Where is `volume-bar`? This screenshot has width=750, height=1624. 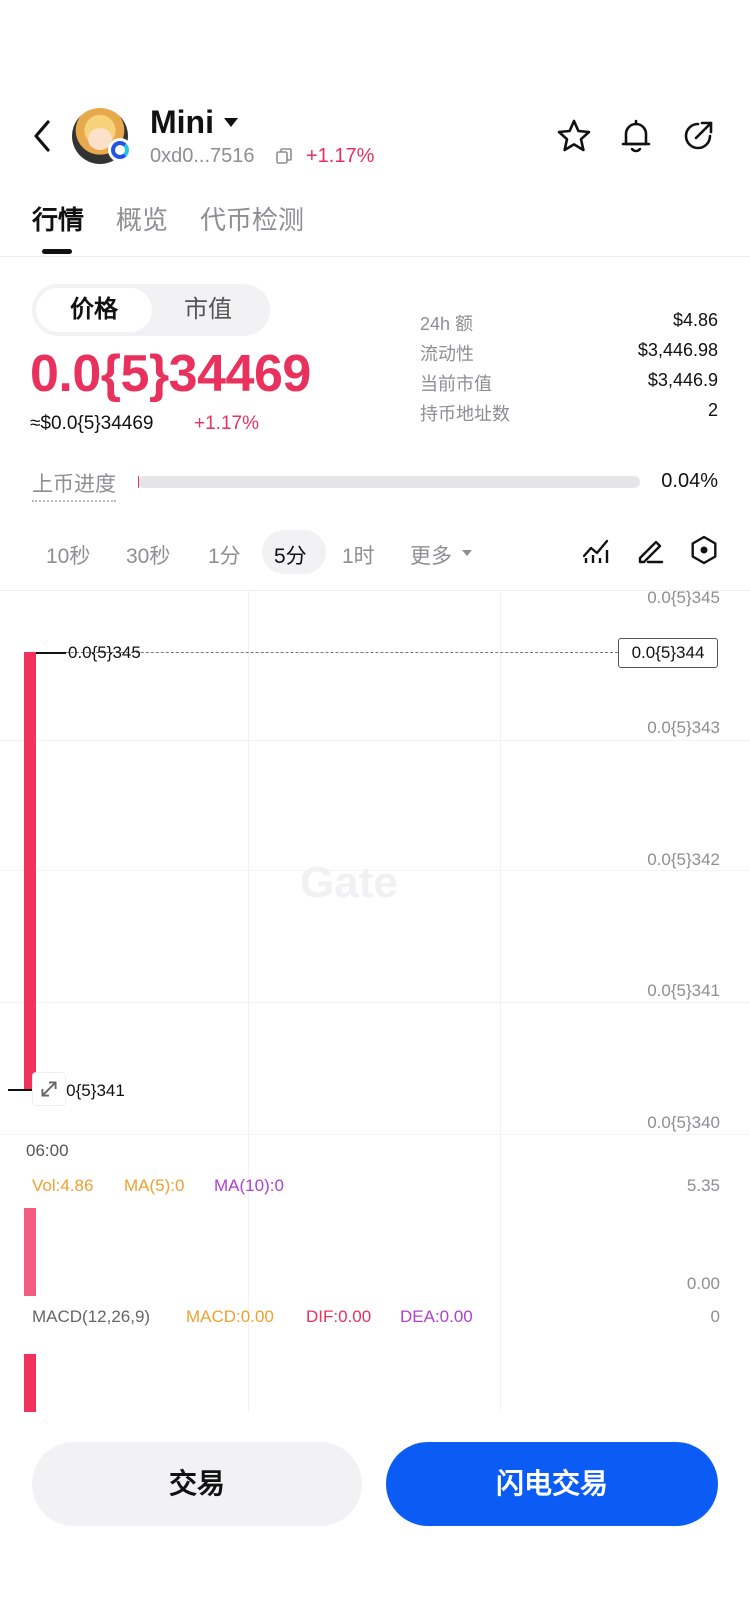 volume-bar is located at coordinates (30, 1252).